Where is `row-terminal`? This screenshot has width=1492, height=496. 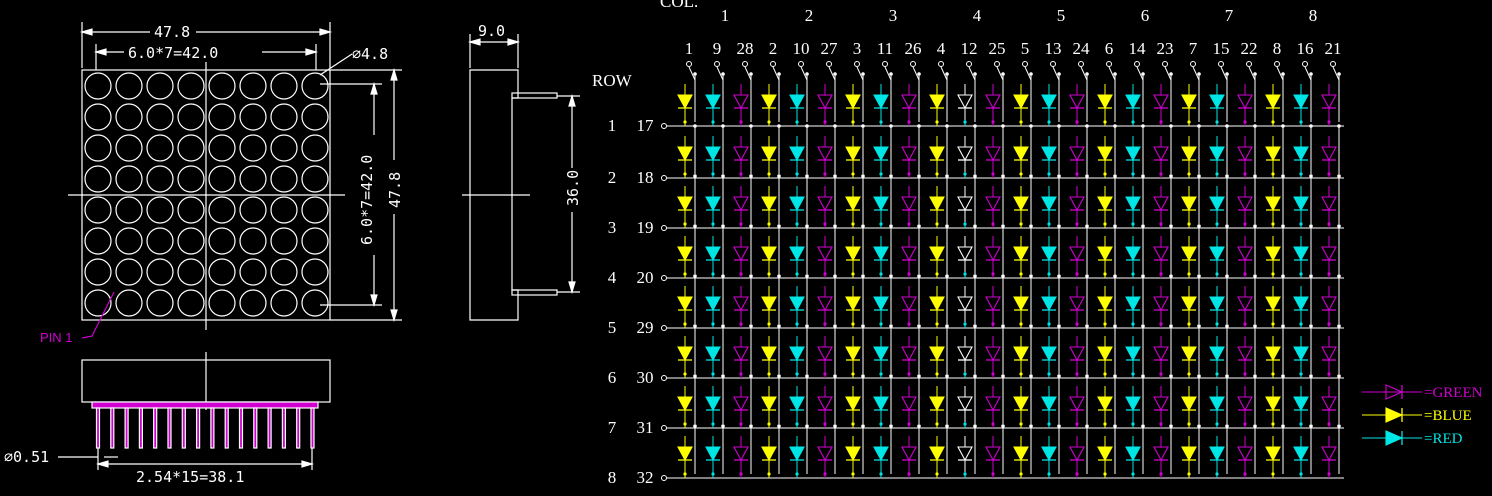 row-terminal is located at coordinates (664, 328).